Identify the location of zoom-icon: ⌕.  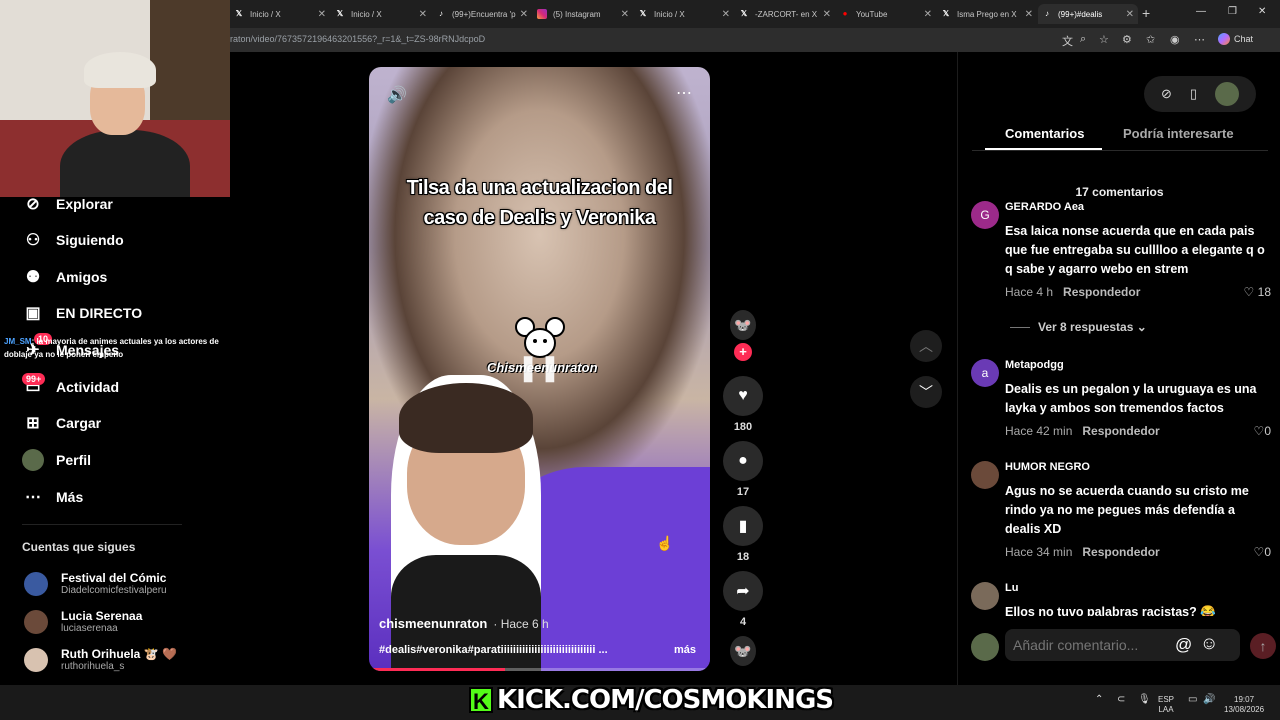
(1083, 39).